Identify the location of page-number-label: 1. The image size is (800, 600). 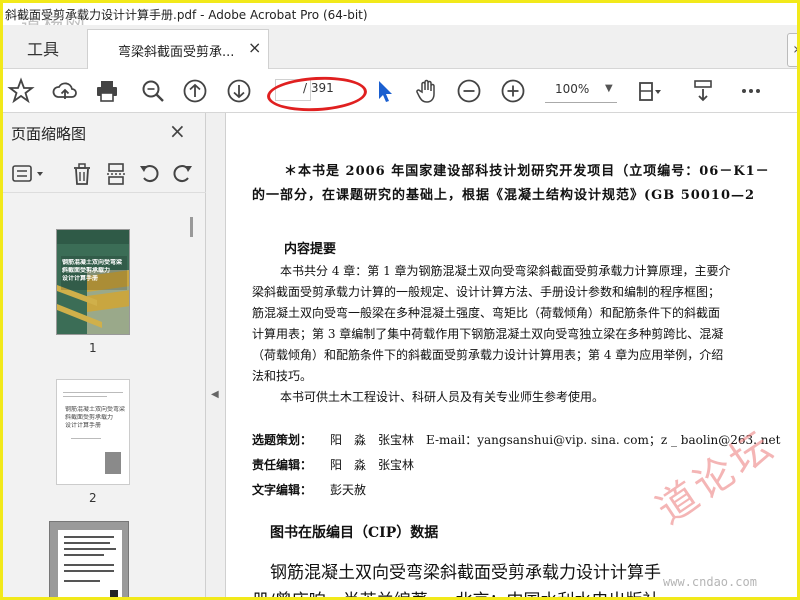
(93, 348).